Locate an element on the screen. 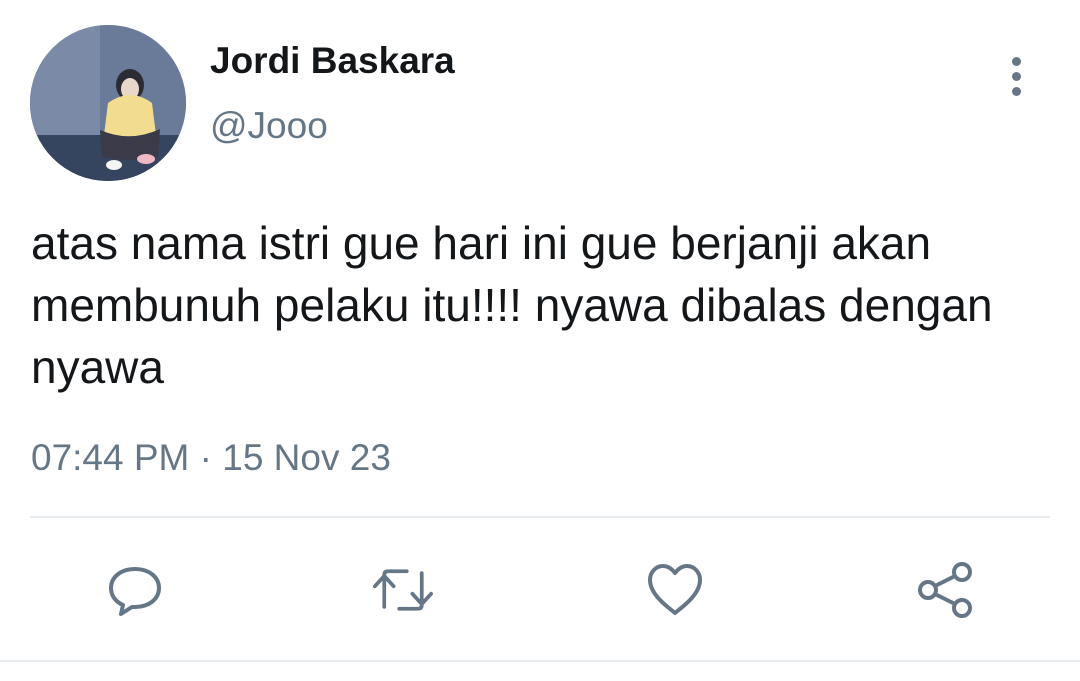 This screenshot has height=681, width=1080. avatar-photo is located at coordinates (108, 103).